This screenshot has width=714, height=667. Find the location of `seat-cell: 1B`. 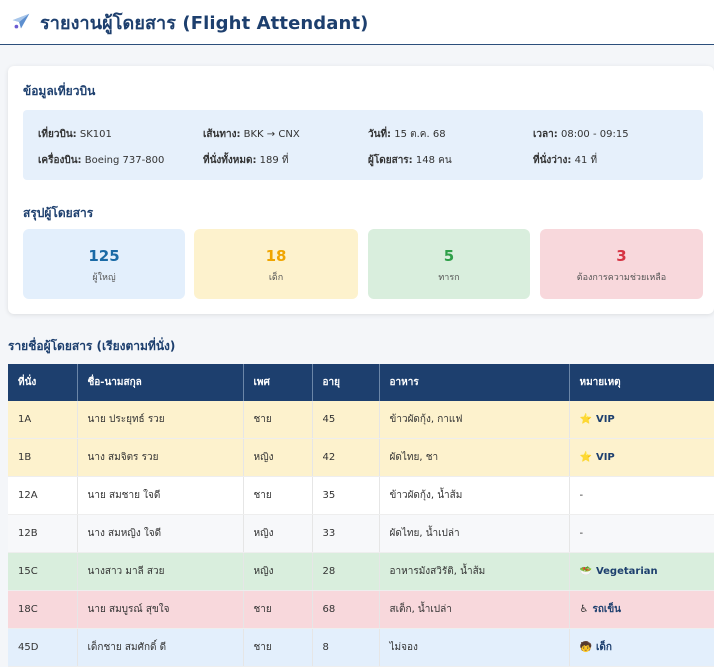

seat-cell: 1B is located at coordinates (43, 457).